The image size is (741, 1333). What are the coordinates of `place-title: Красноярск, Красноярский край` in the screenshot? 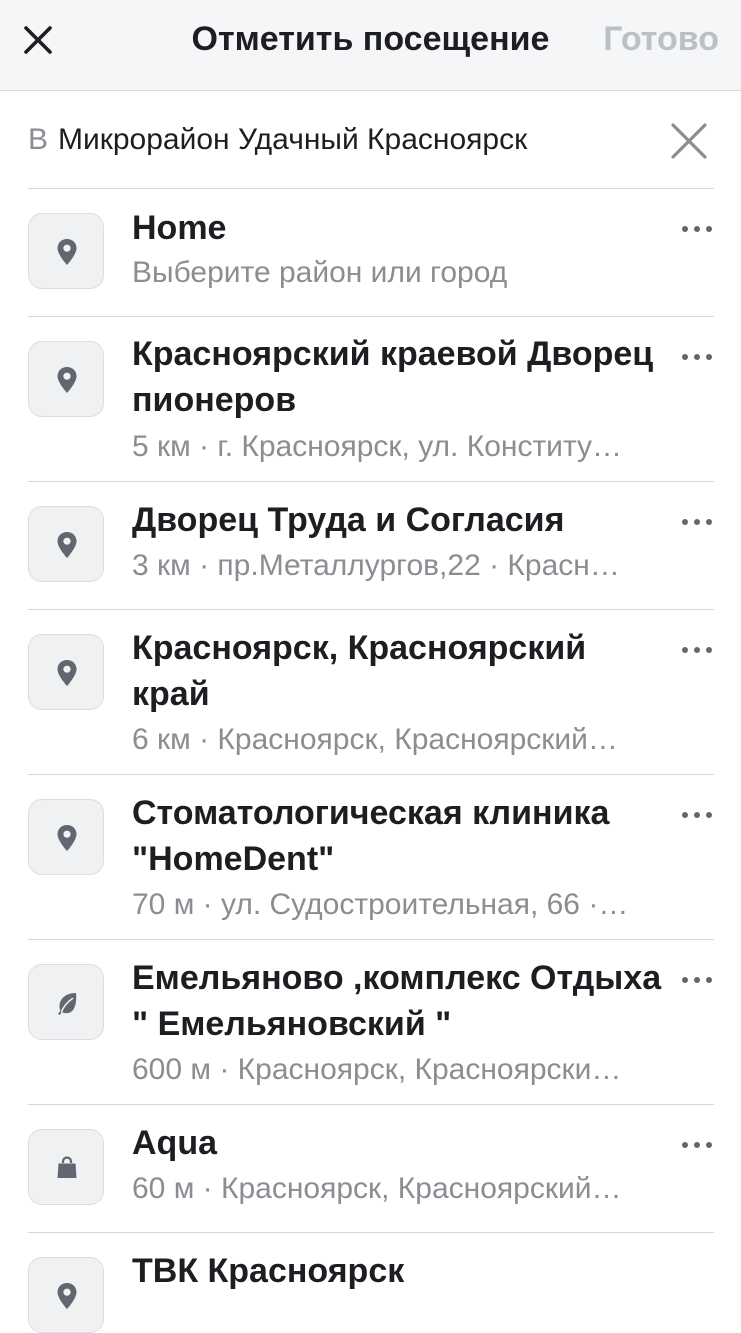 It's located at (359, 671).